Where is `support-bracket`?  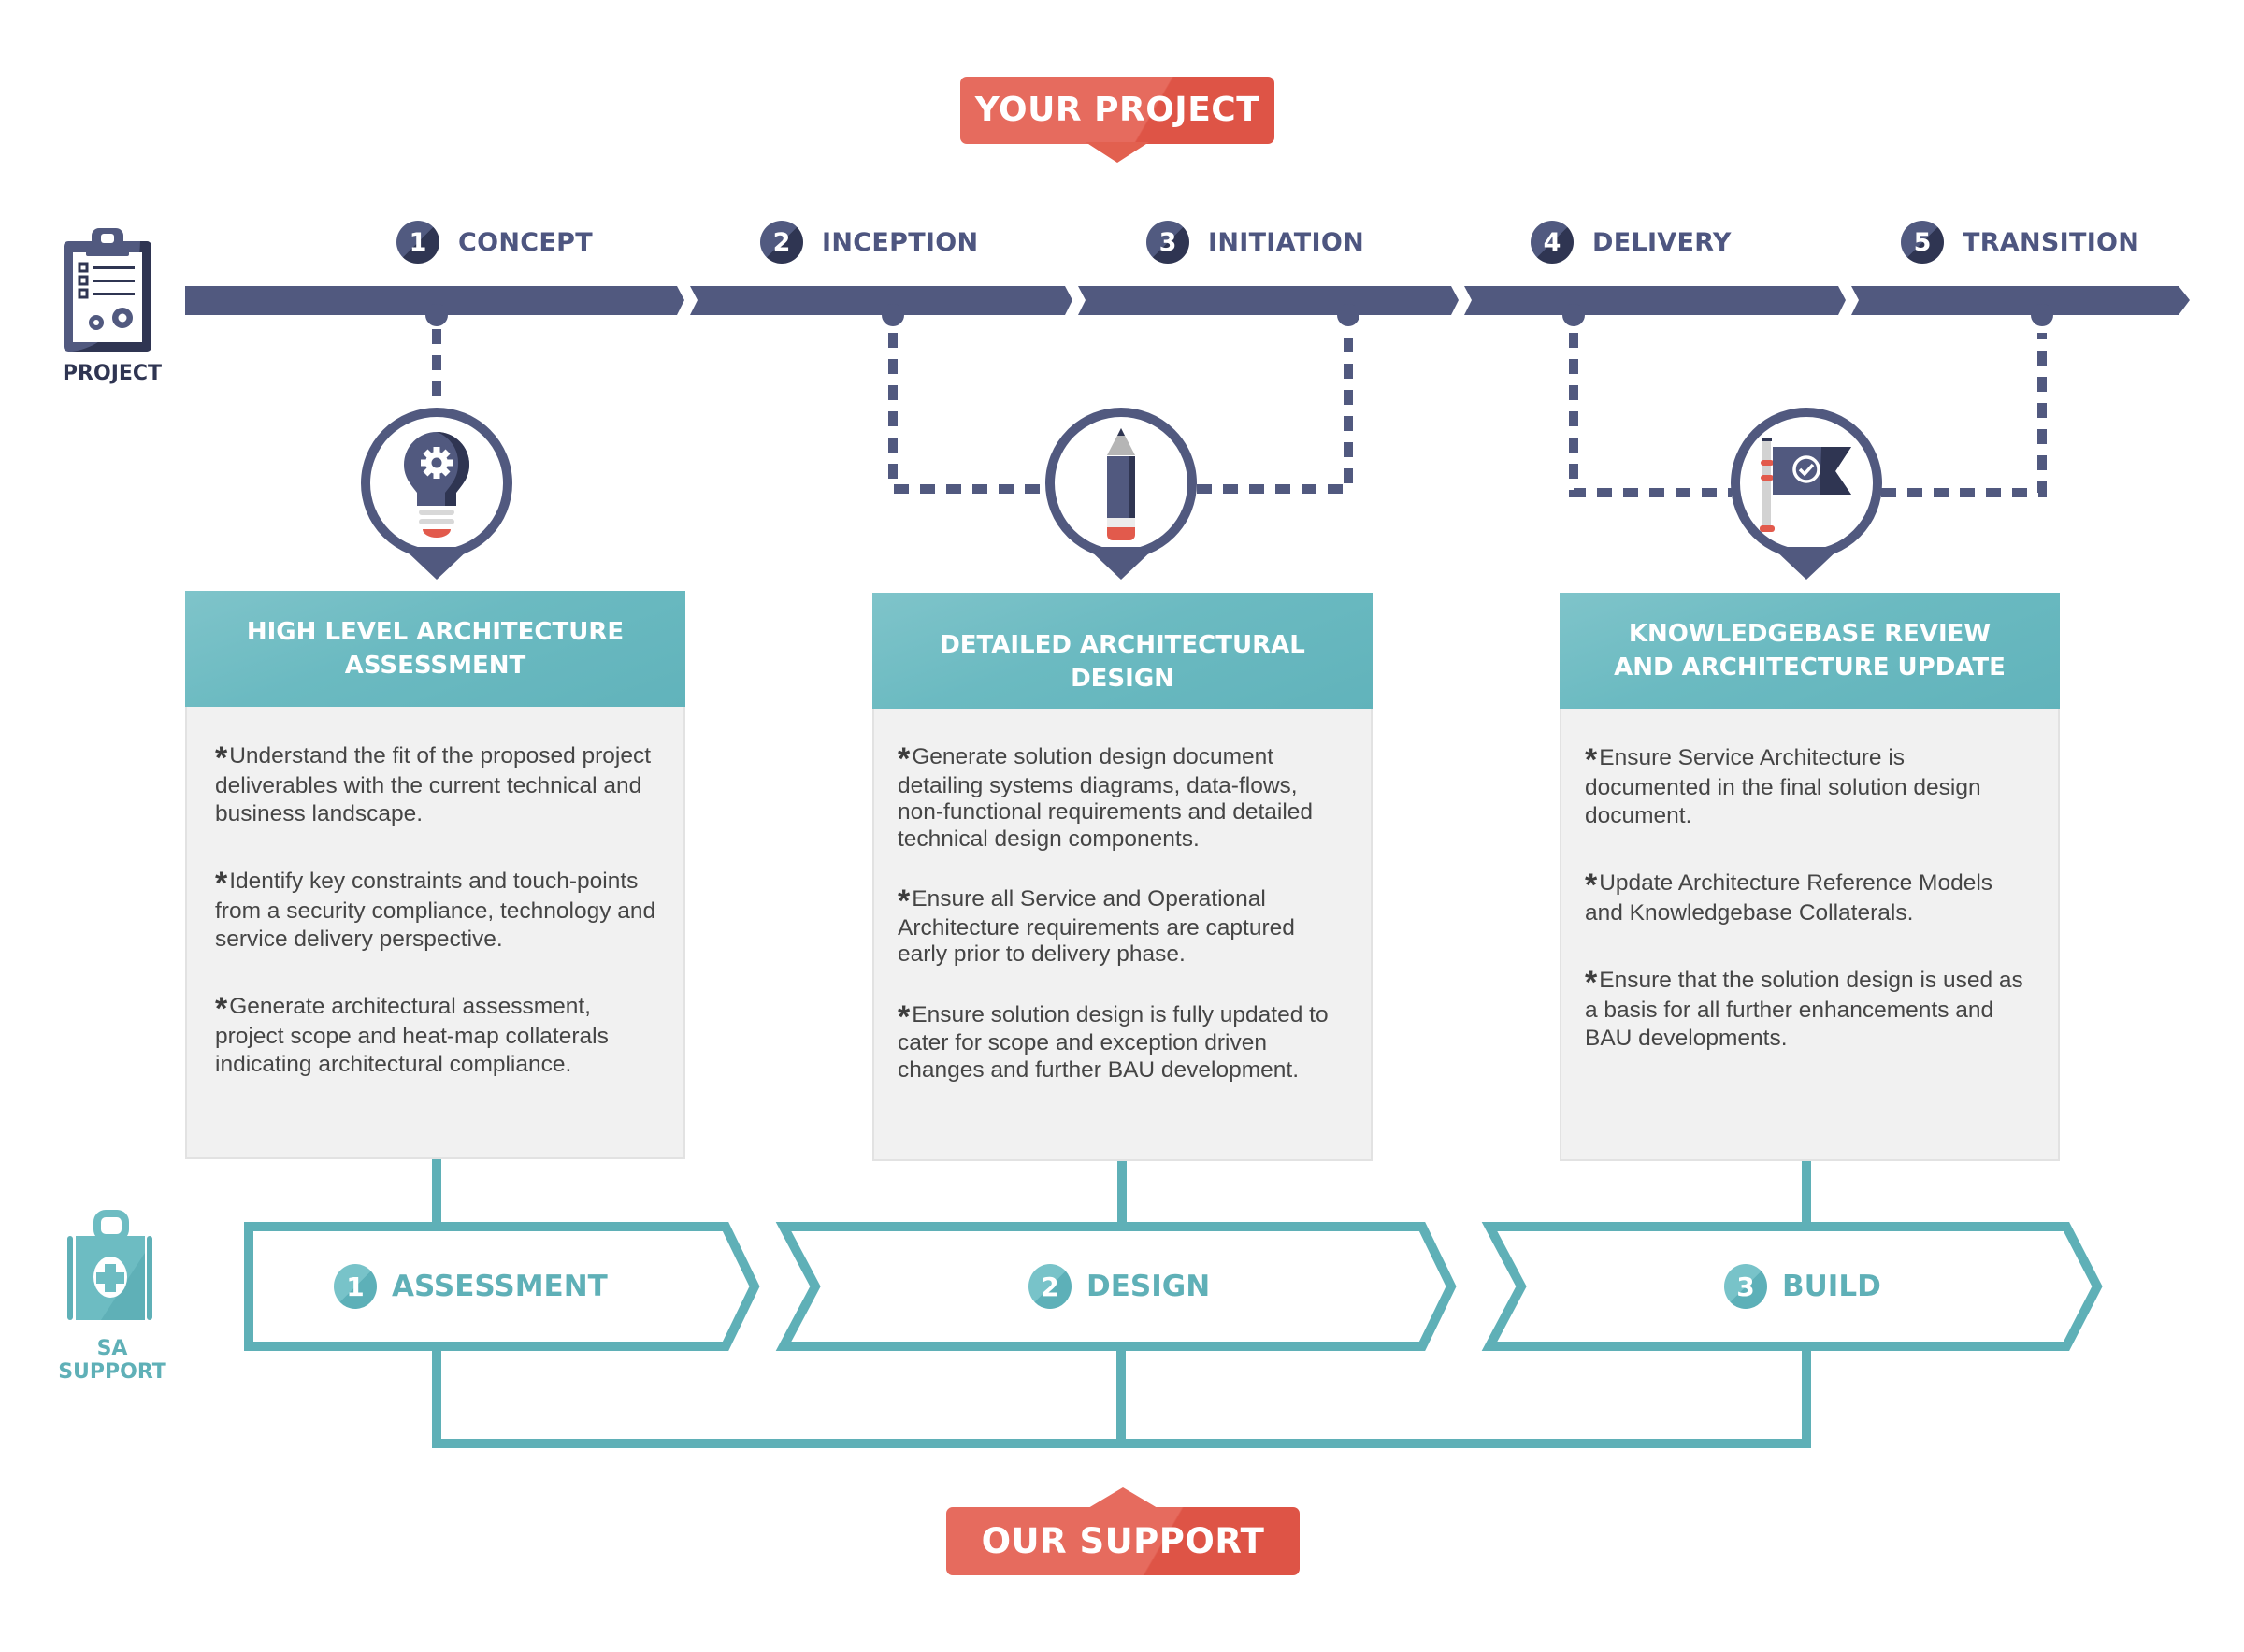 support-bracket is located at coordinates (1121, 1400).